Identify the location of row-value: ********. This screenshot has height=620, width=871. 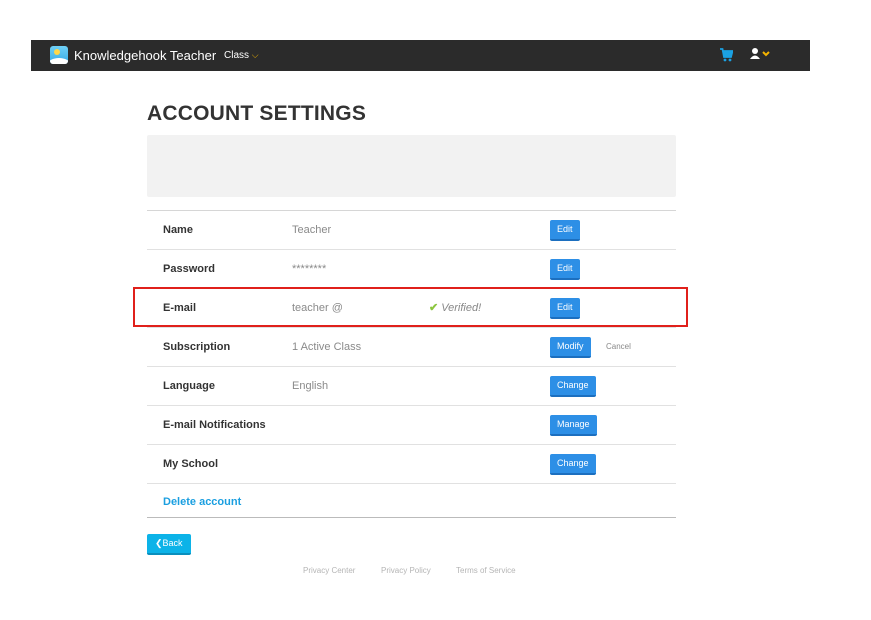
(309, 269).